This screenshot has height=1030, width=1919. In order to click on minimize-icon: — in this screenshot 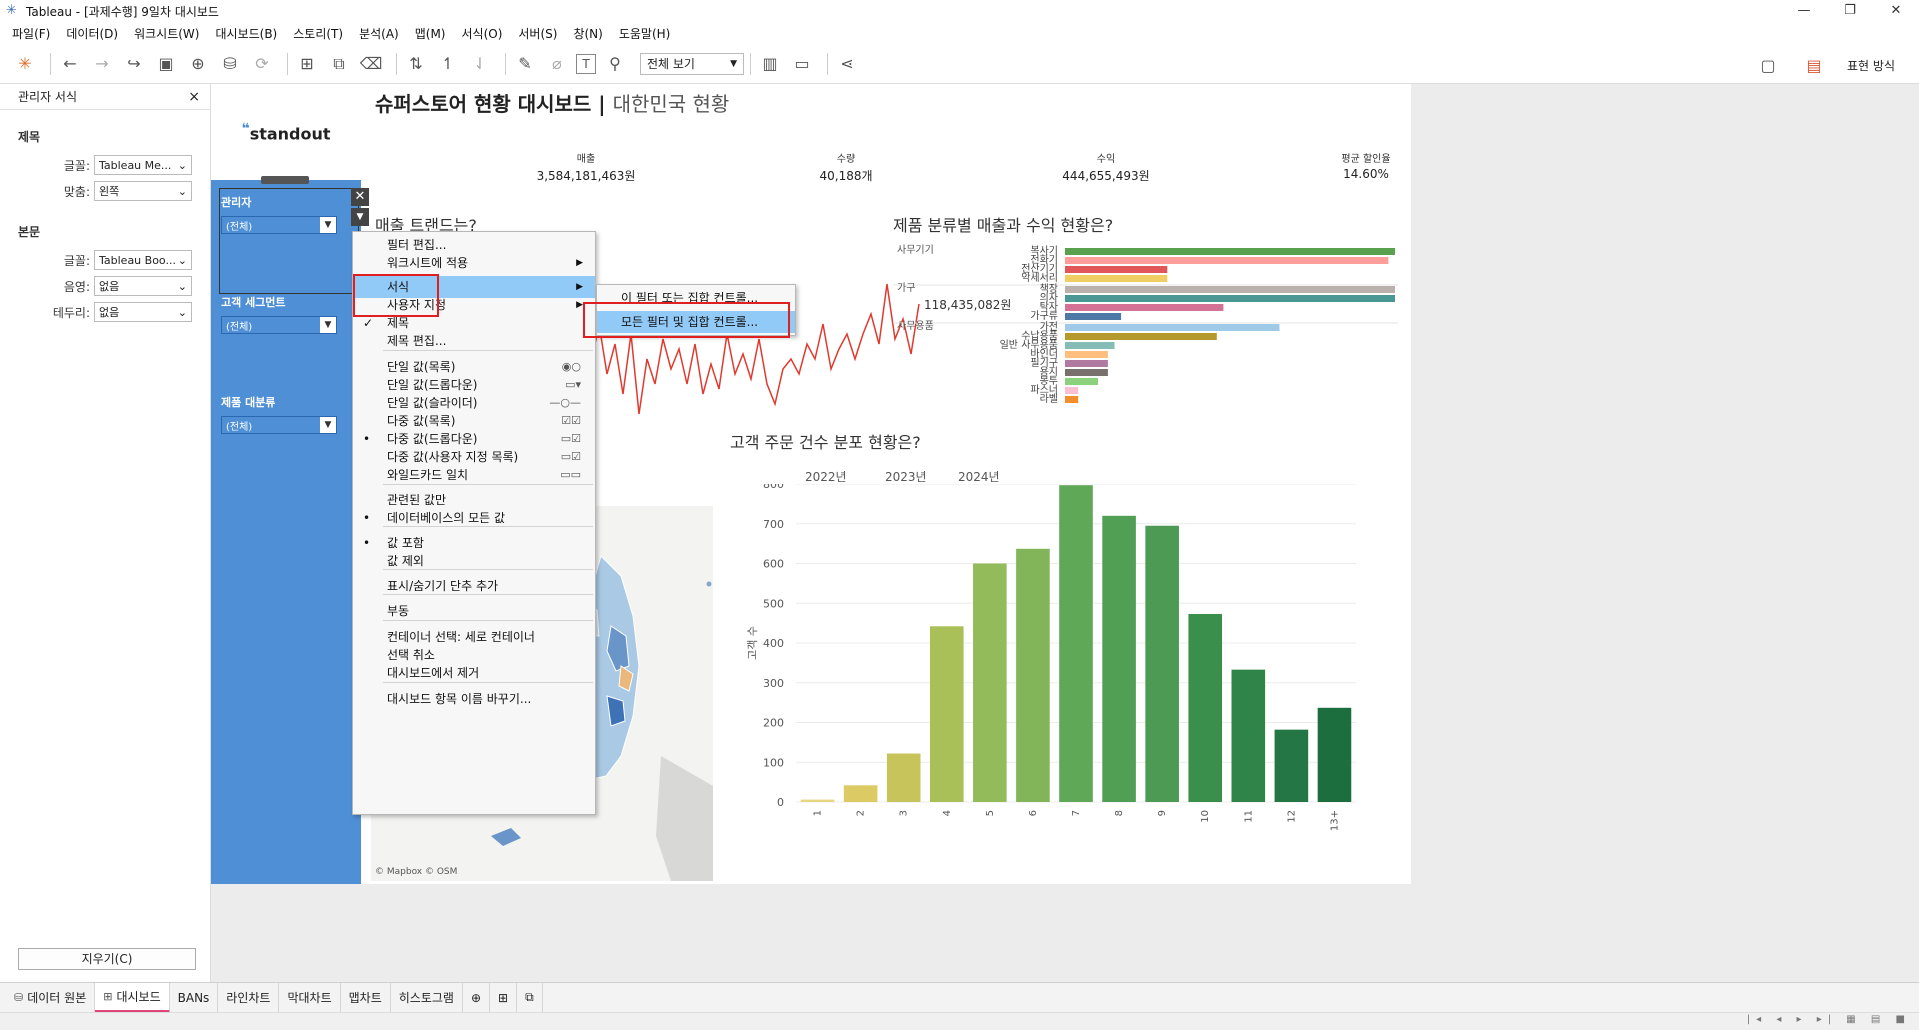, I will do `click(1804, 11)`.